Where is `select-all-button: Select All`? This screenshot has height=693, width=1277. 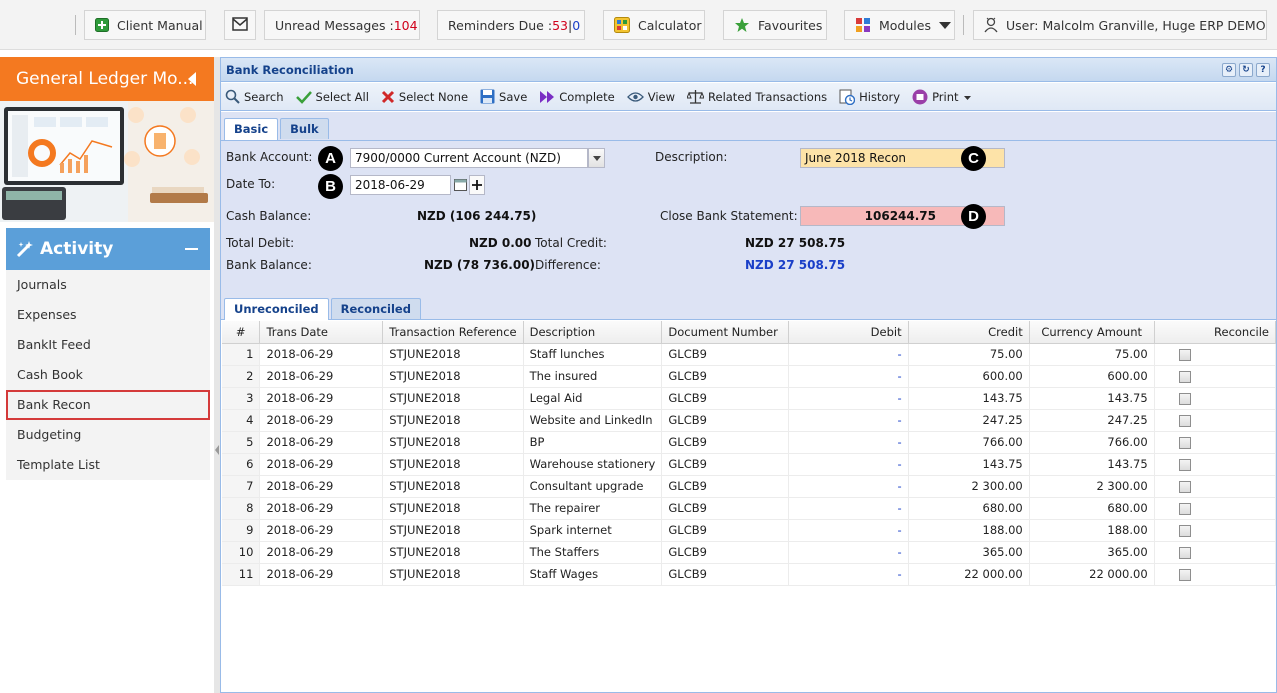 select-all-button: Select All is located at coordinates (332, 97).